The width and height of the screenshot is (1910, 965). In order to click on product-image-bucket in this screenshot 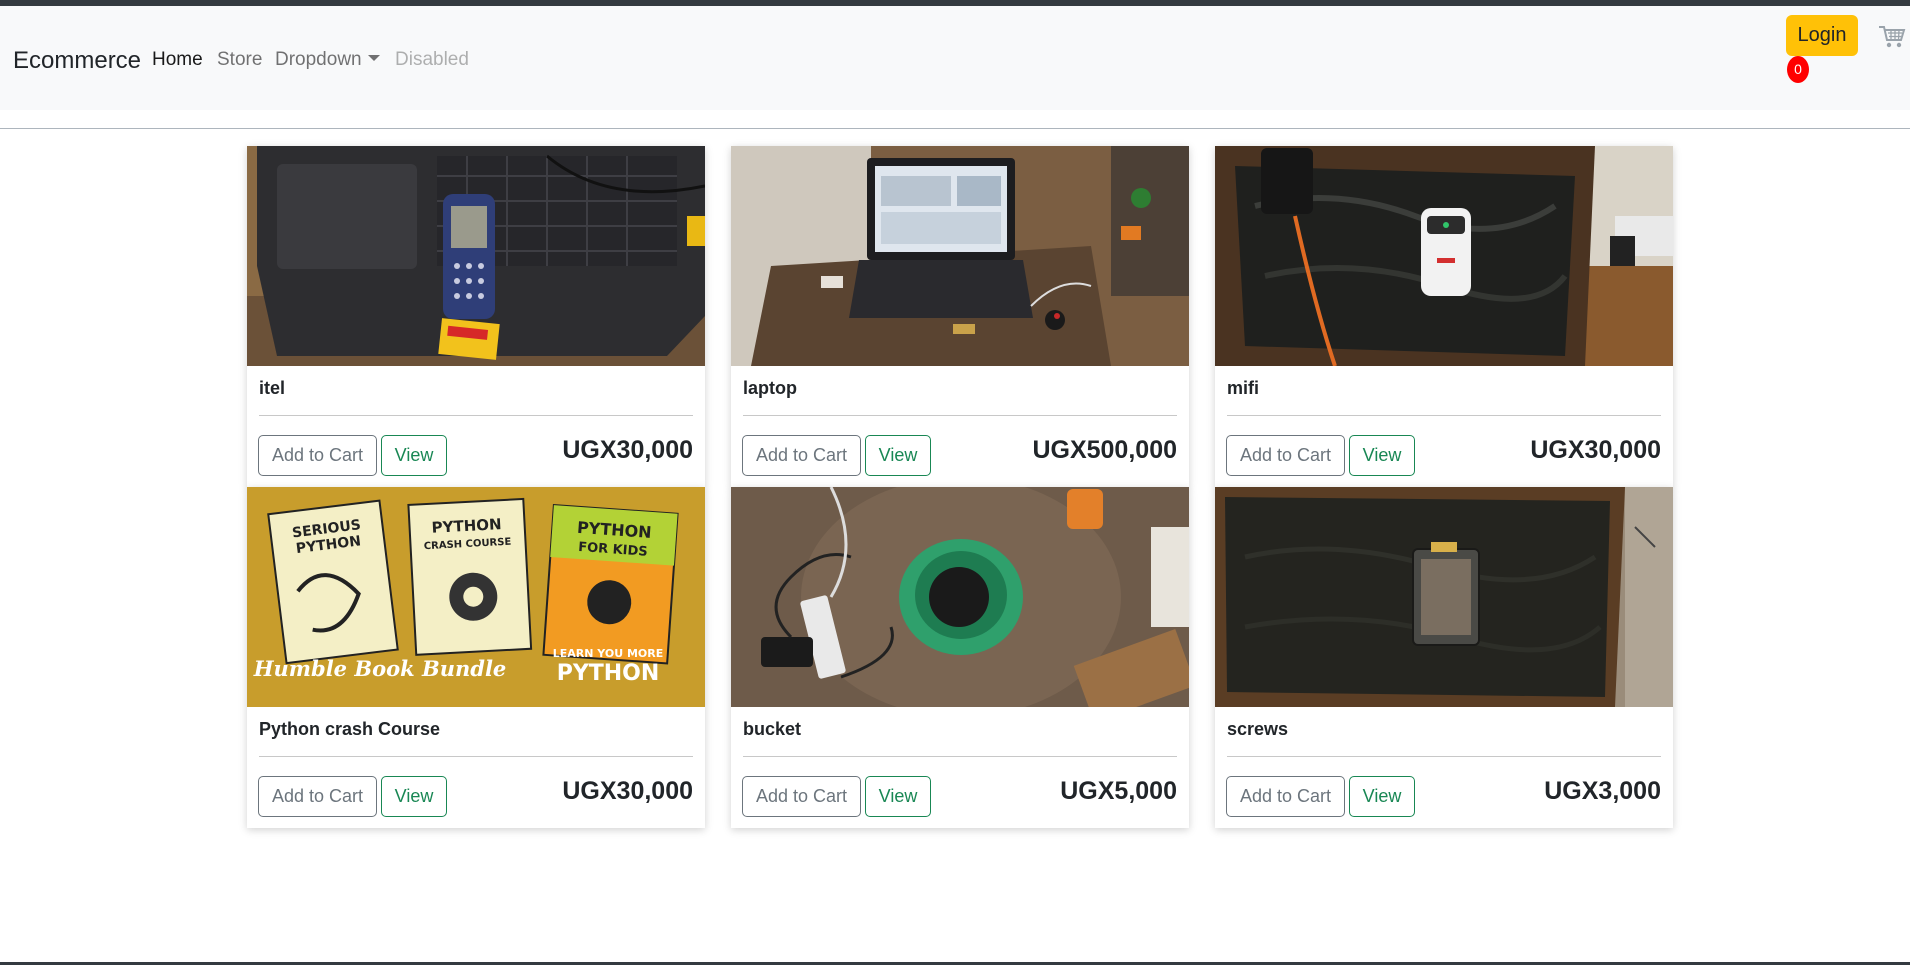, I will do `click(960, 597)`.